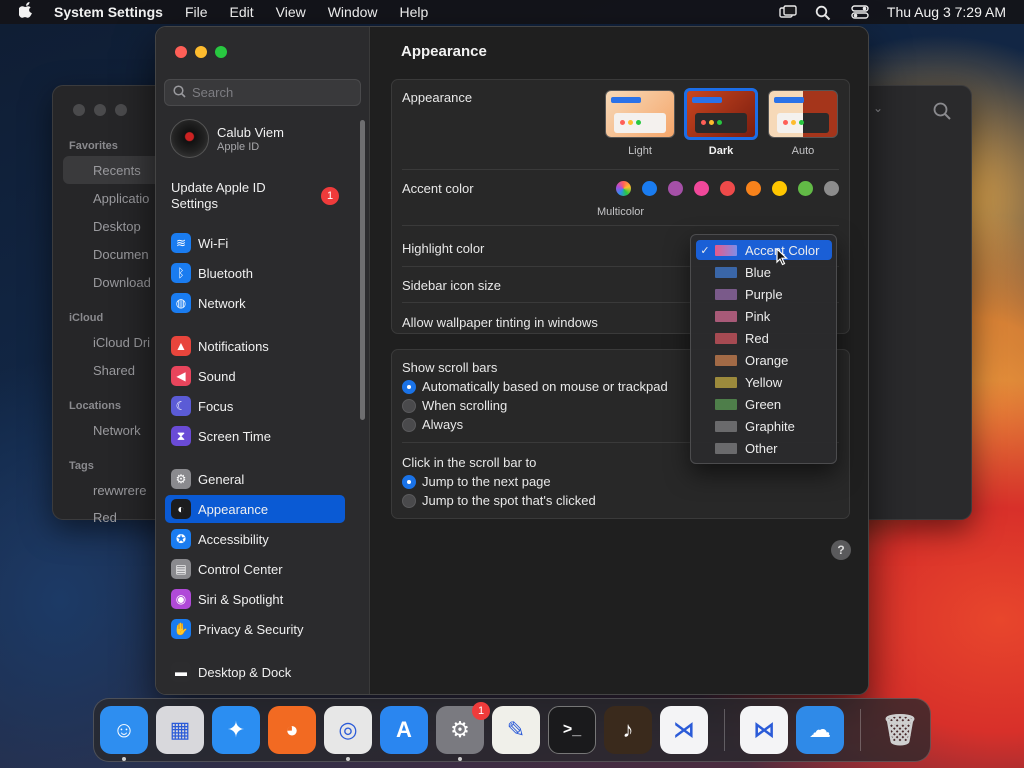  What do you see at coordinates (291, 12) in the screenshot?
I see `menu-view: View` at bounding box center [291, 12].